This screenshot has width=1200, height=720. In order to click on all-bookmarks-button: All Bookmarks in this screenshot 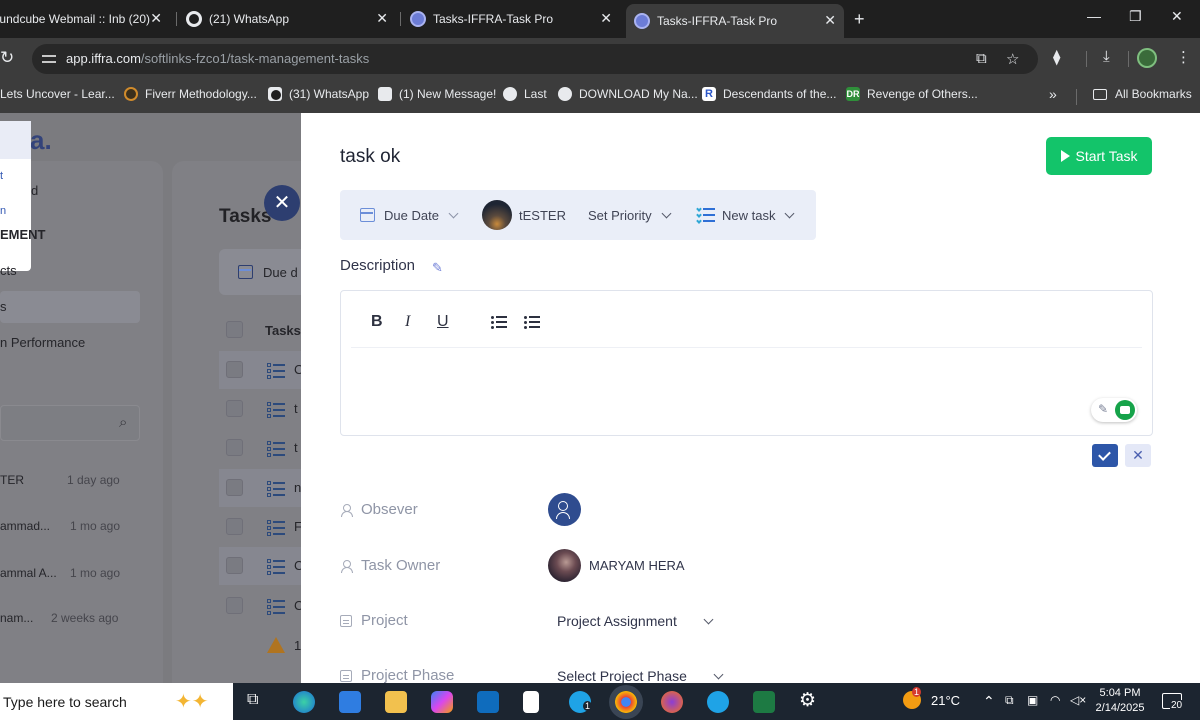, I will do `click(1142, 94)`.